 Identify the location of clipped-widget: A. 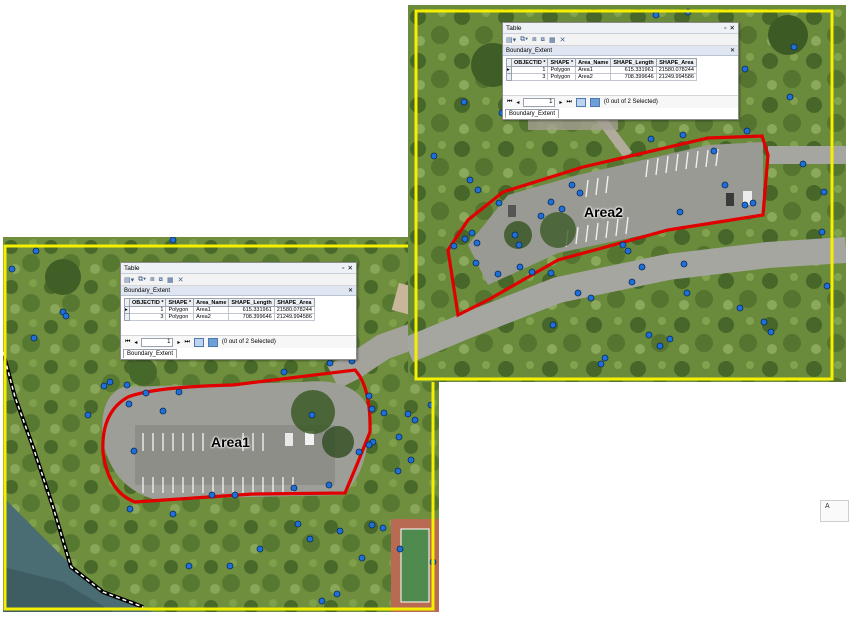
(834, 511).